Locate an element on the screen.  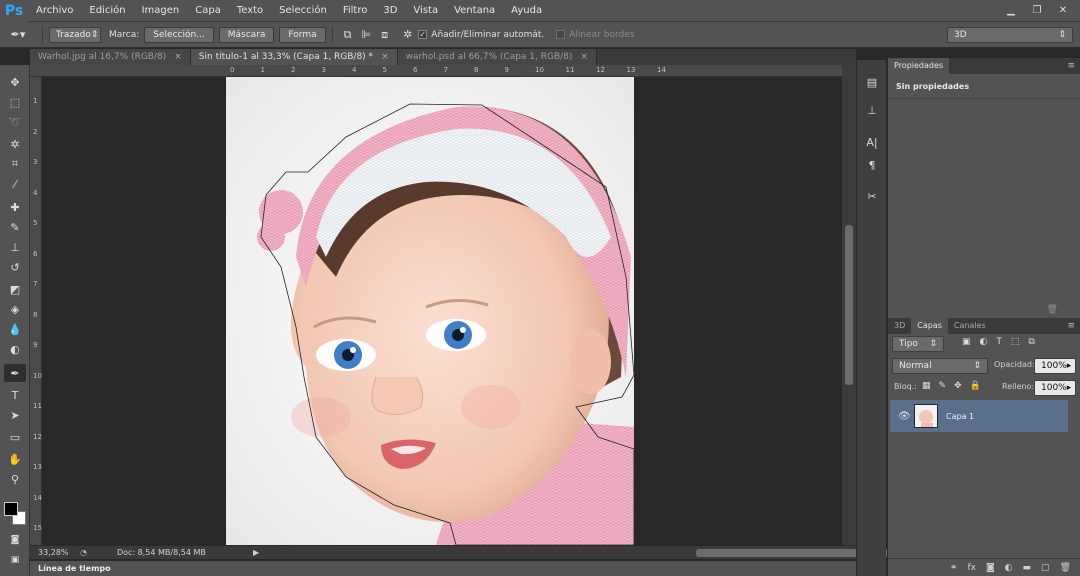
shape-filter-icon: ⬚ is located at coordinates (1015, 342).